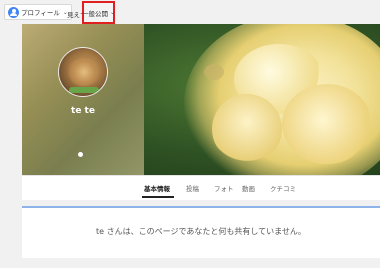  What do you see at coordinates (83, 111) in the screenshot?
I see `profile-name: te te` at bounding box center [83, 111].